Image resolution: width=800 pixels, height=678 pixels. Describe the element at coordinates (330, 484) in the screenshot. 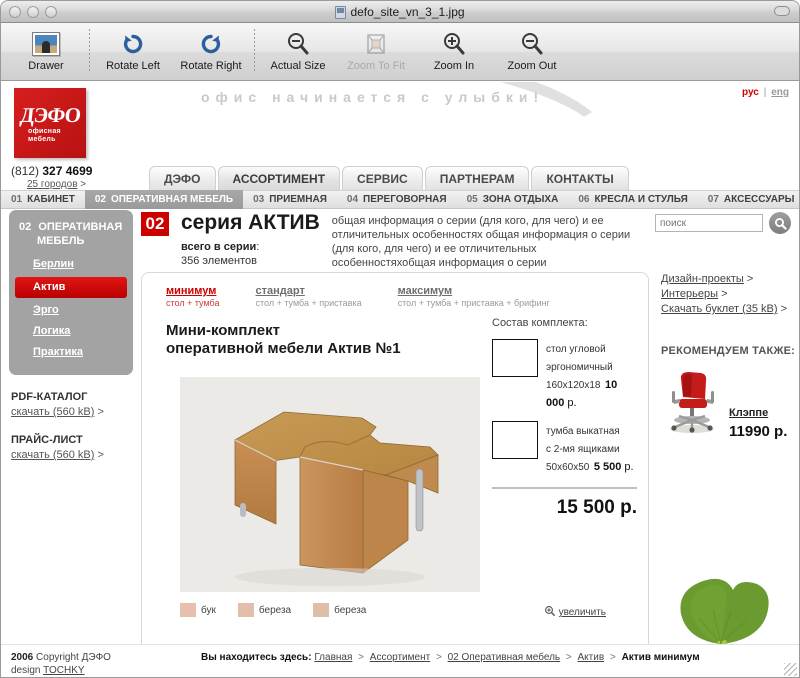

I see `product-image` at that location.